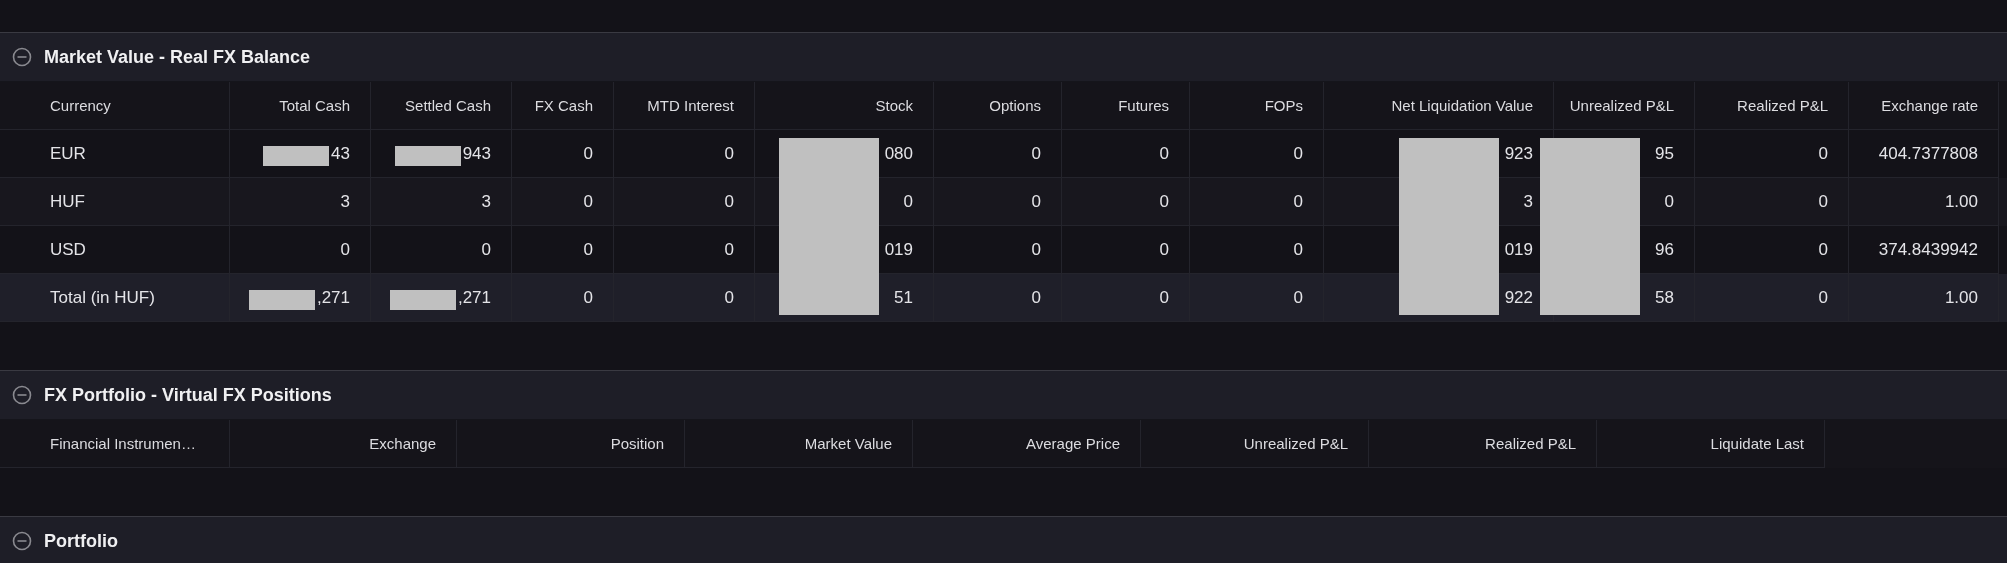 The image size is (2007, 563). I want to click on table-cell-text: 96, so click(1664, 249).